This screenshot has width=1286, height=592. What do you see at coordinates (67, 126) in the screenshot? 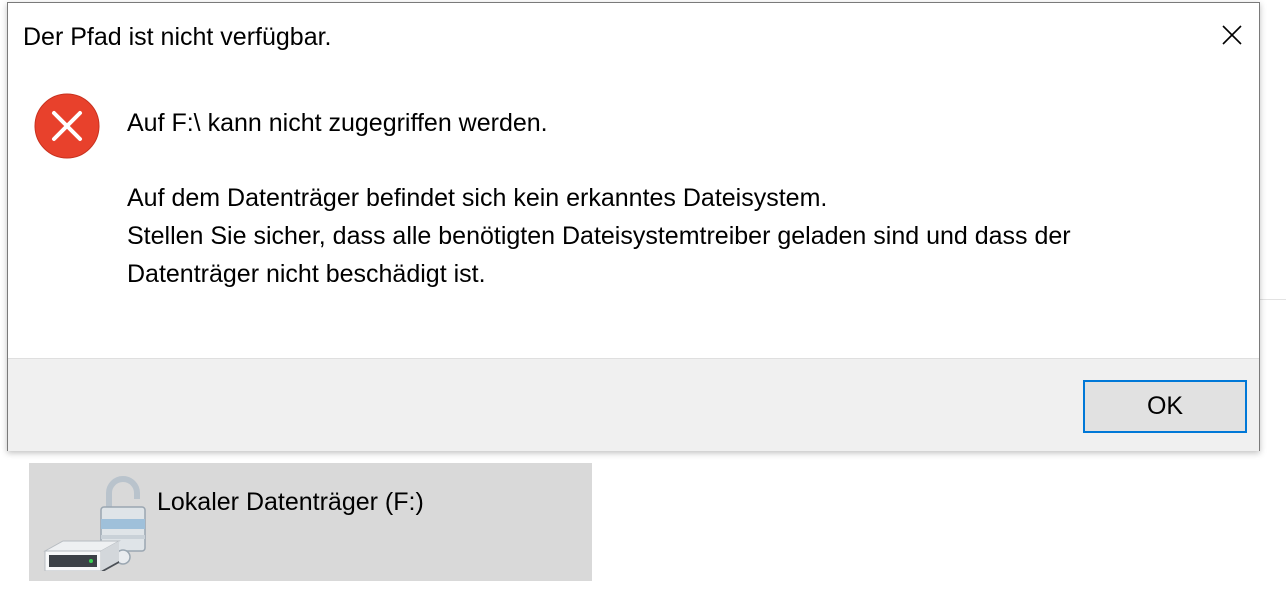
I see `error-icon` at bounding box center [67, 126].